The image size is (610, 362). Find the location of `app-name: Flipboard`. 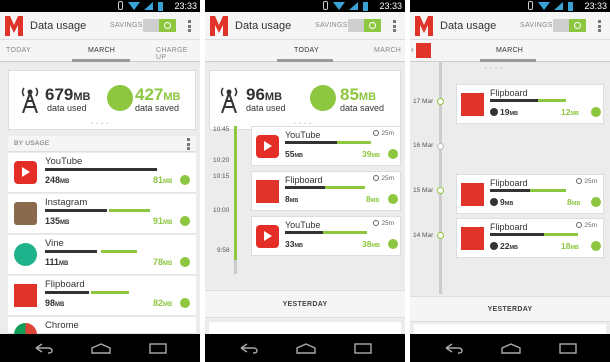

app-name: Flipboard is located at coordinates (65, 284).